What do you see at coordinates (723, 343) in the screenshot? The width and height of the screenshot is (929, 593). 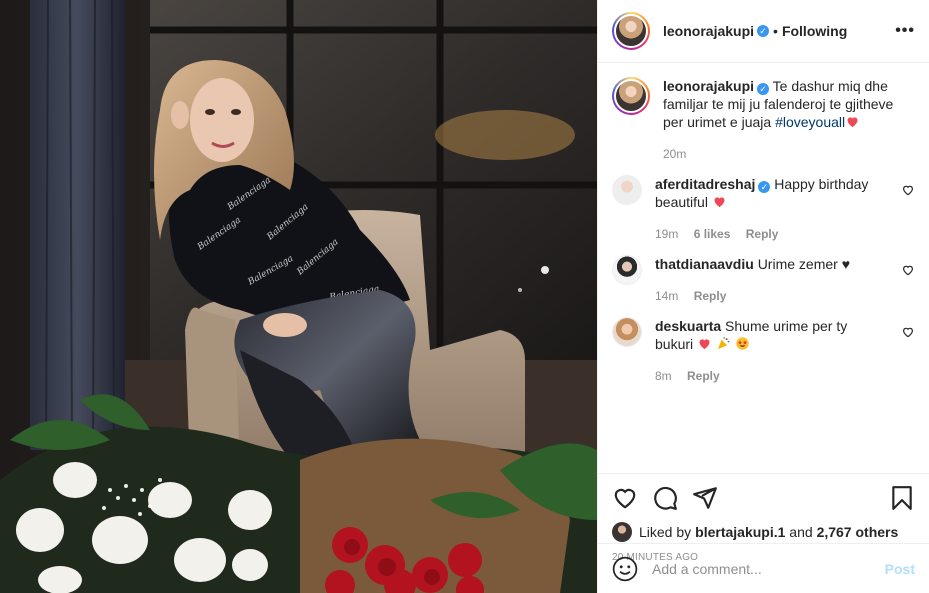 I see `party-popper-icon` at bounding box center [723, 343].